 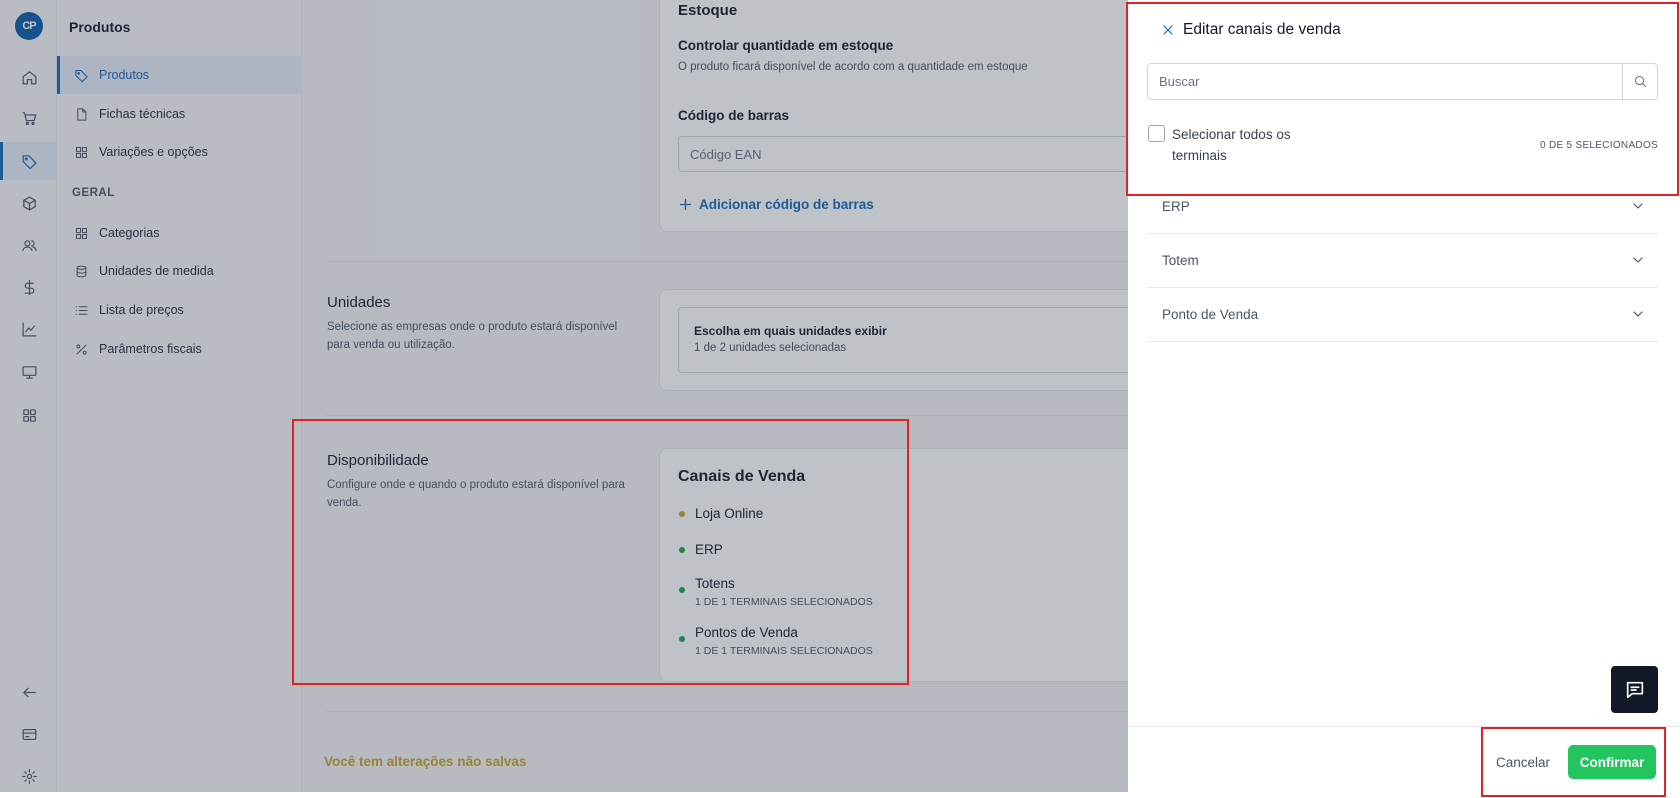 What do you see at coordinates (1402, 207) in the screenshot?
I see `accordion-erp: ERP` at bounding box center [1402, 207].